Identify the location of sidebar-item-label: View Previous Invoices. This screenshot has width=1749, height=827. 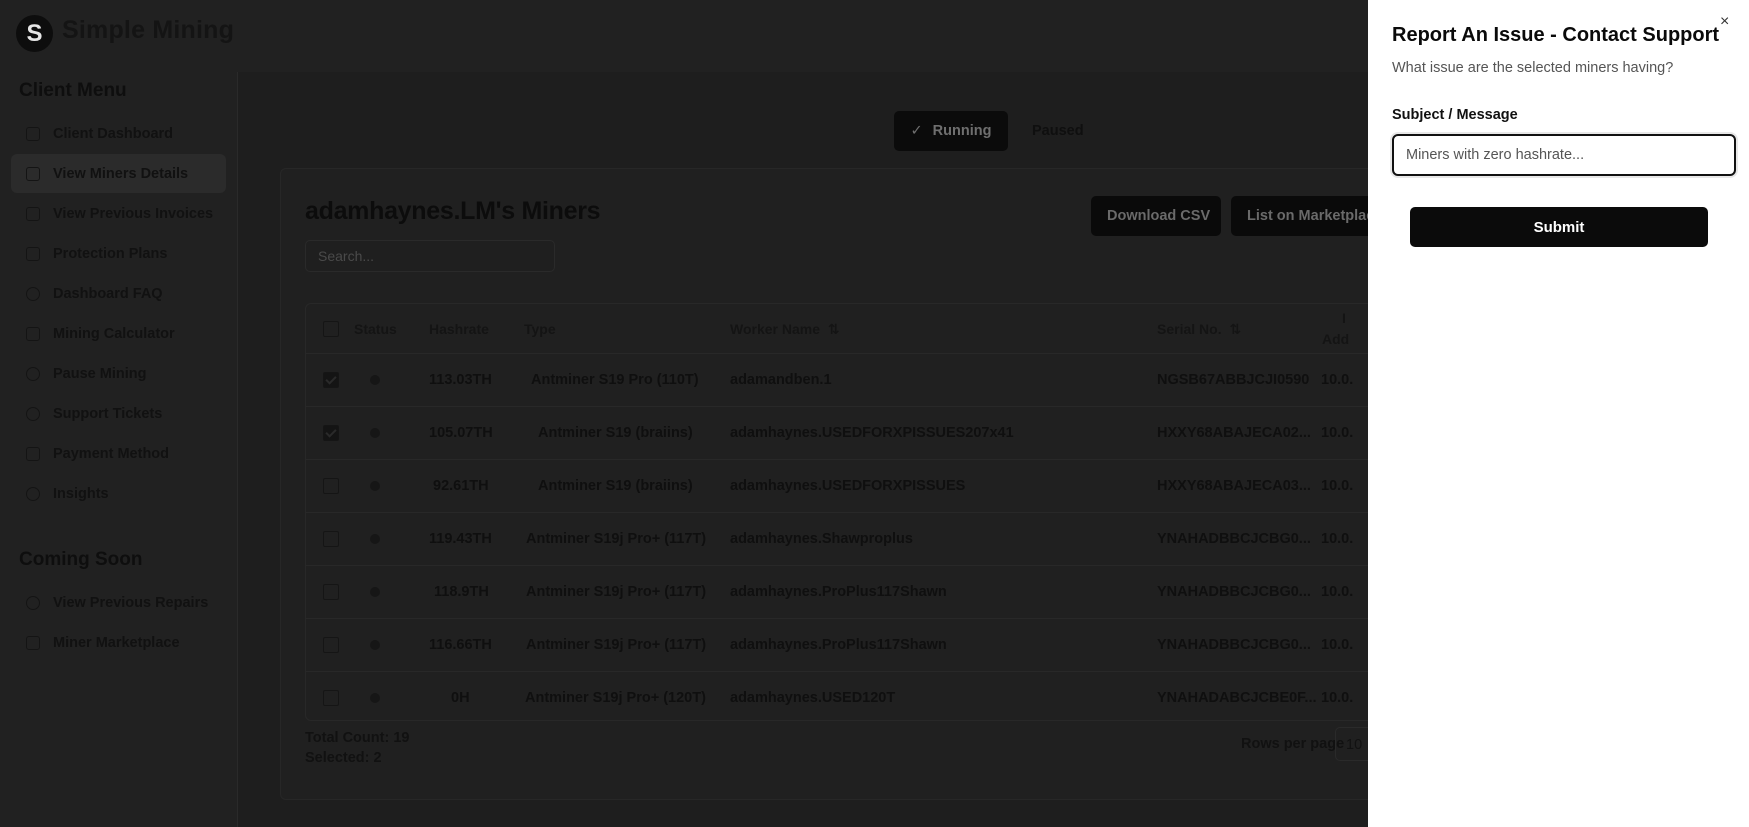
(133, 213).